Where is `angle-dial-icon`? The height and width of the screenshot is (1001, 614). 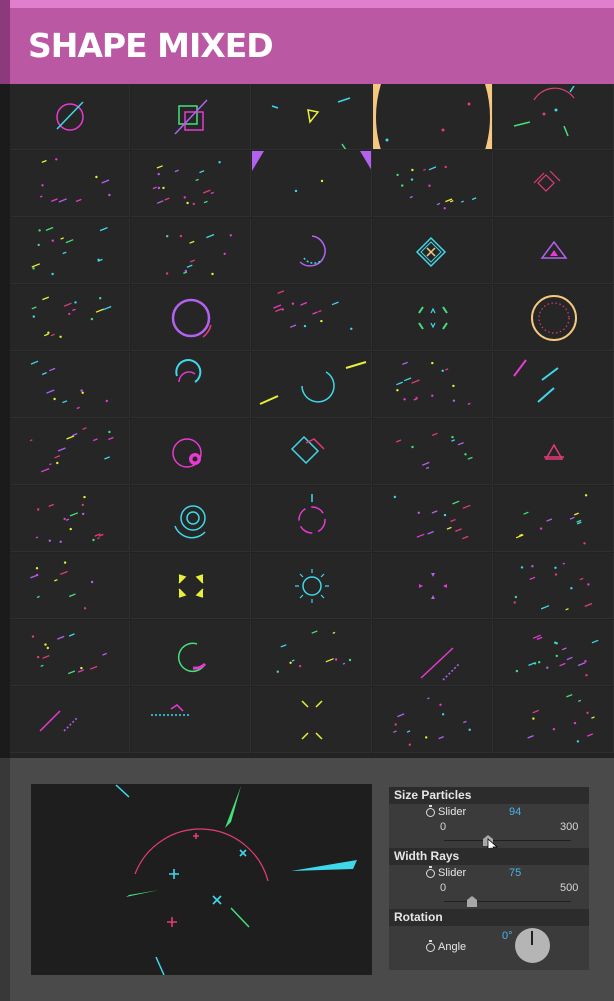
angle-dial-icon is located at coordinates (532, 945).